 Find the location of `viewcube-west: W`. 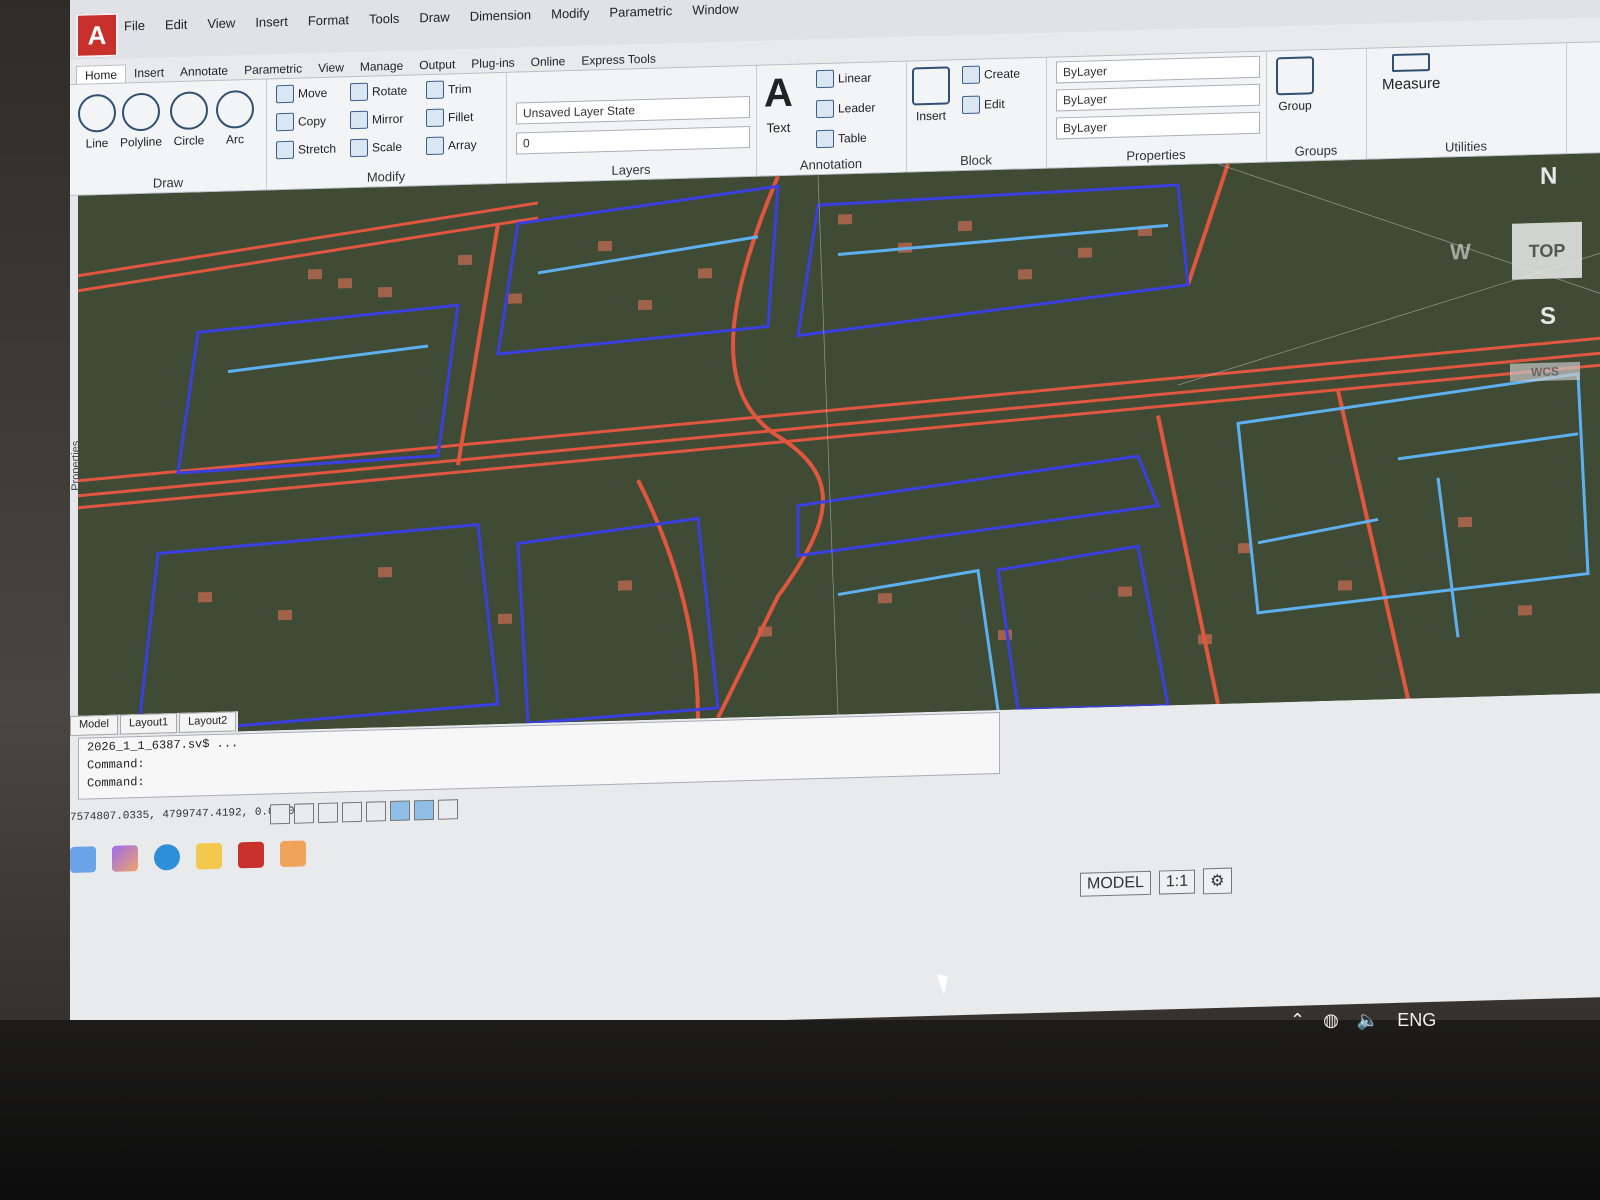

viewcube-west: W is located at coordinates (1460, 252).